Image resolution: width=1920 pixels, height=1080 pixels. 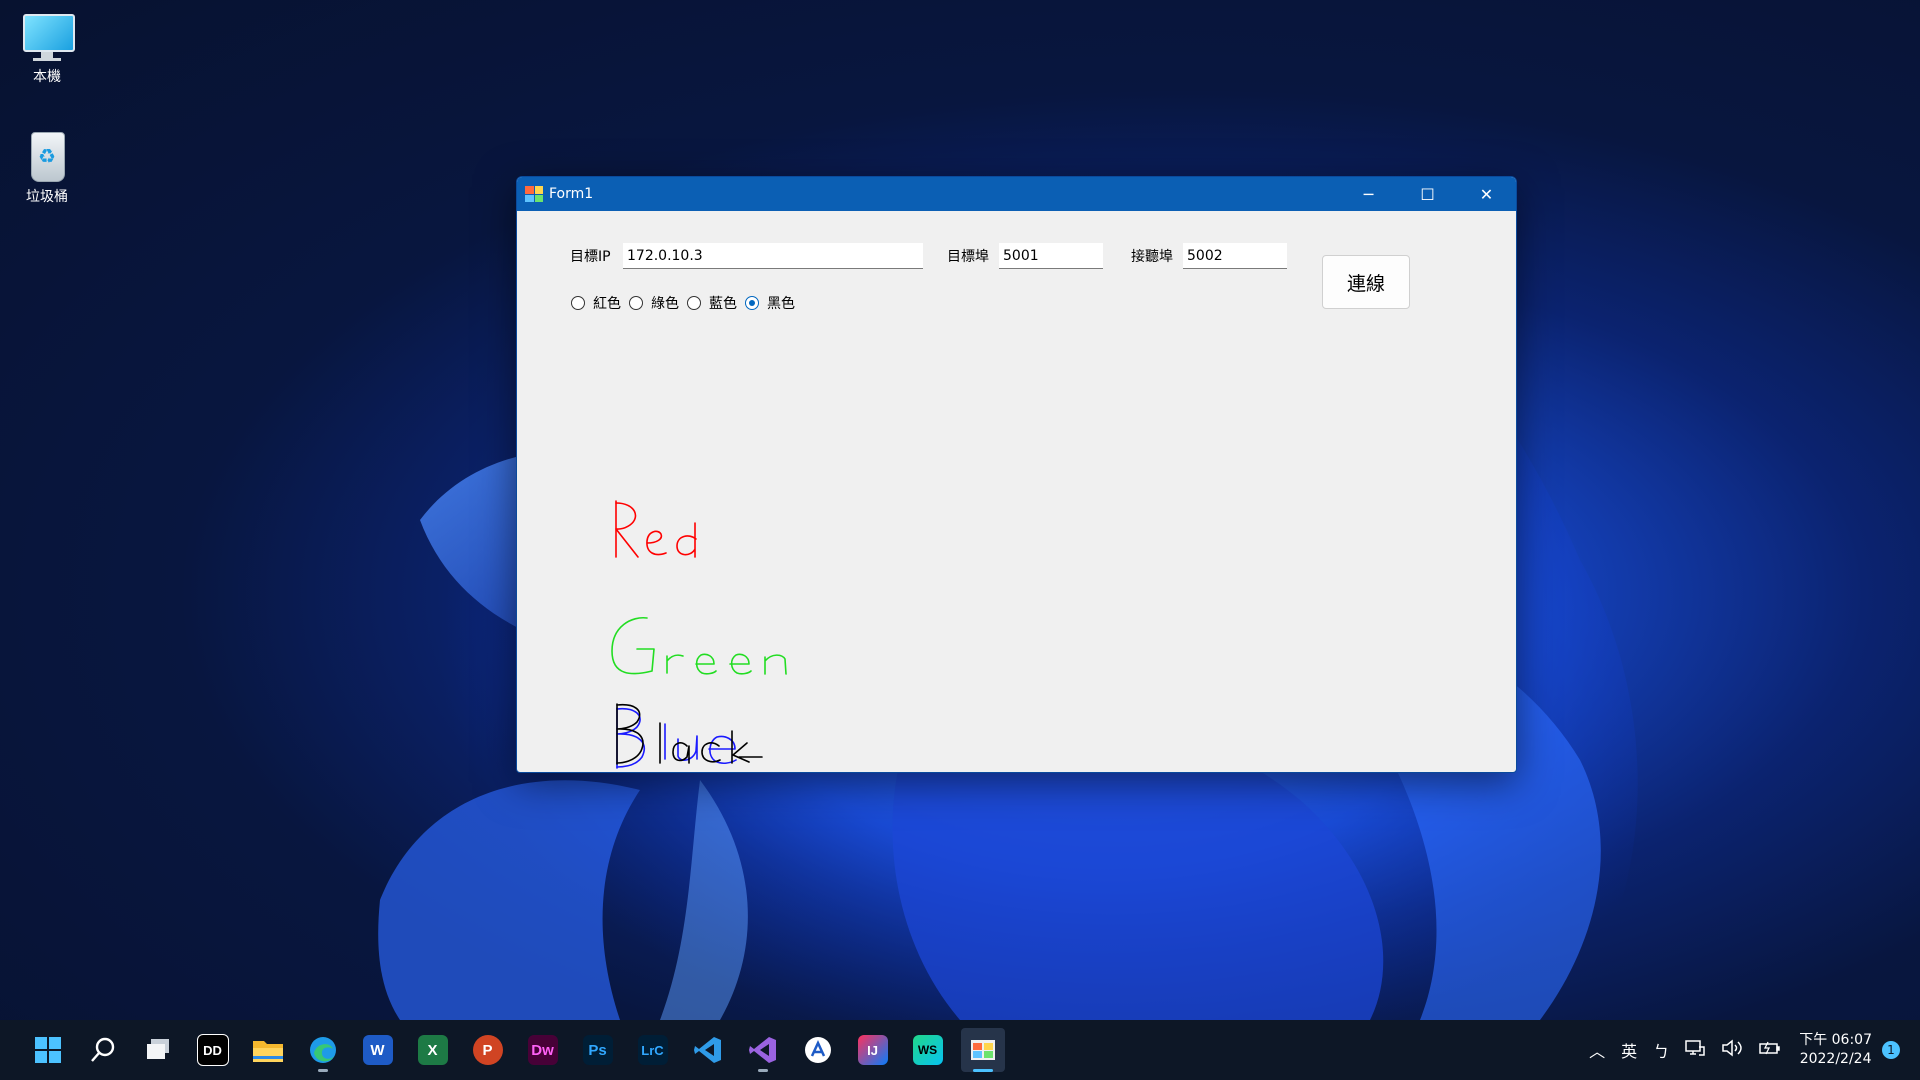 I want to click on search-icon, so click(x=102, y=1049).